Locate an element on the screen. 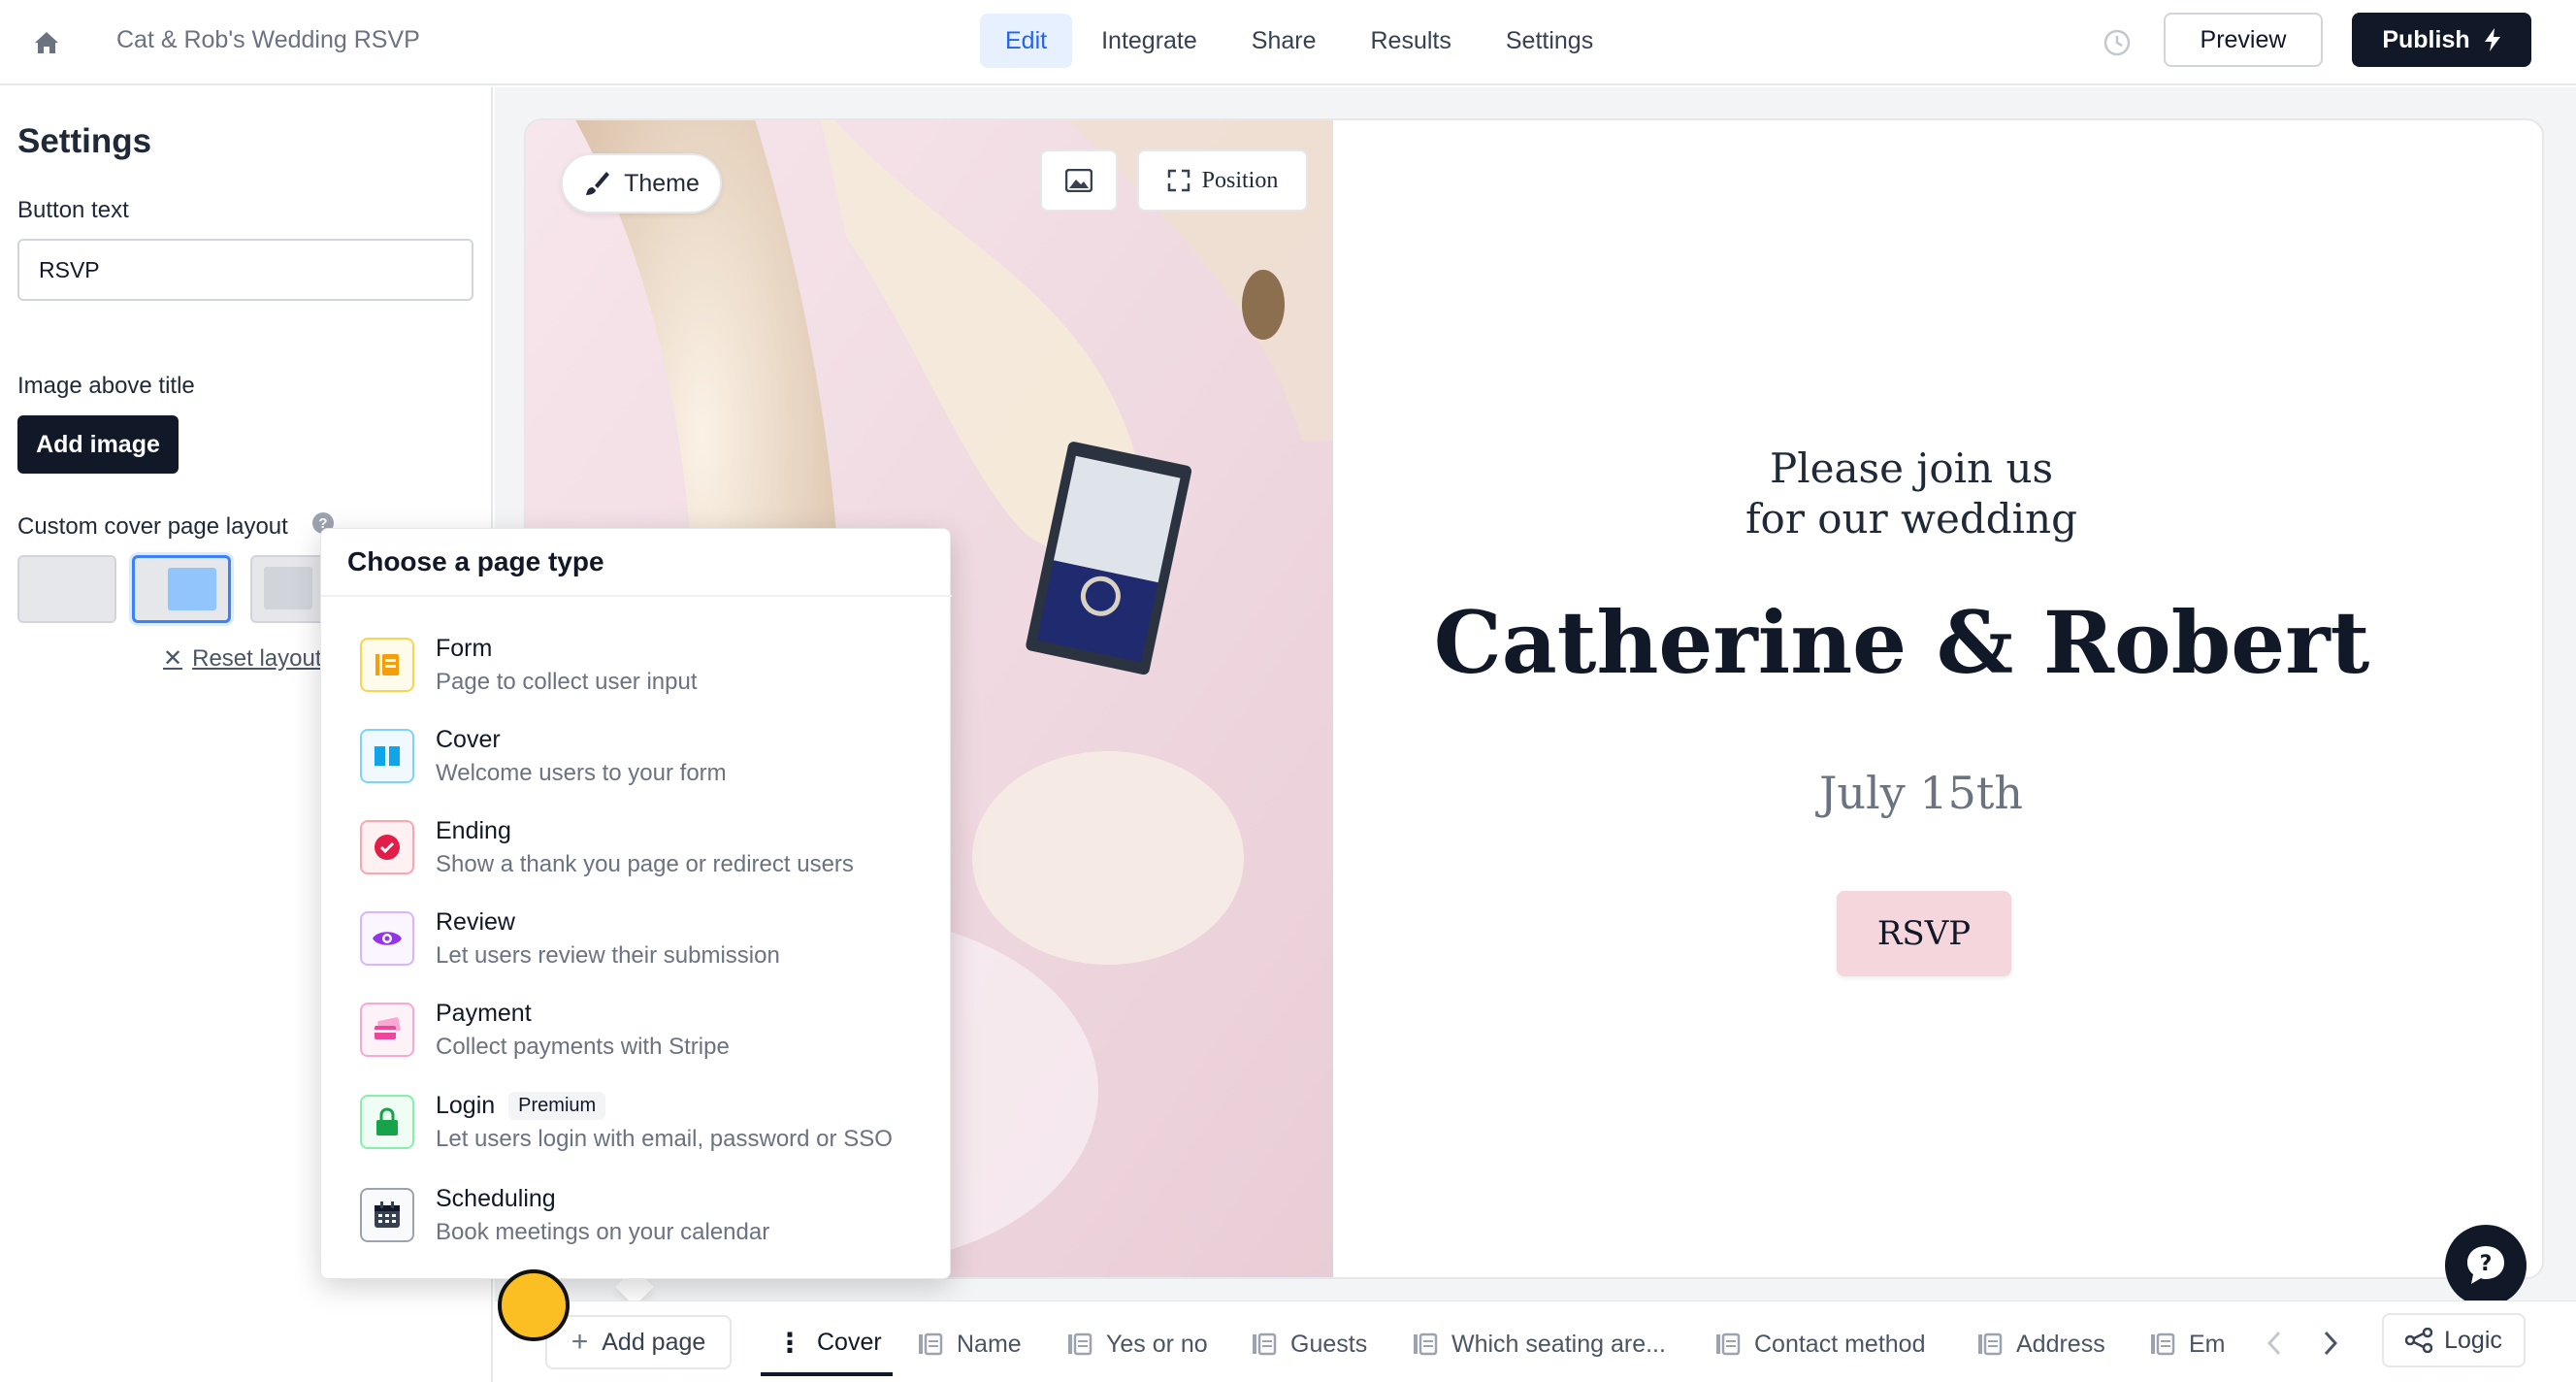  help-chat-button: ? is located at coordinates (2486, 1265).